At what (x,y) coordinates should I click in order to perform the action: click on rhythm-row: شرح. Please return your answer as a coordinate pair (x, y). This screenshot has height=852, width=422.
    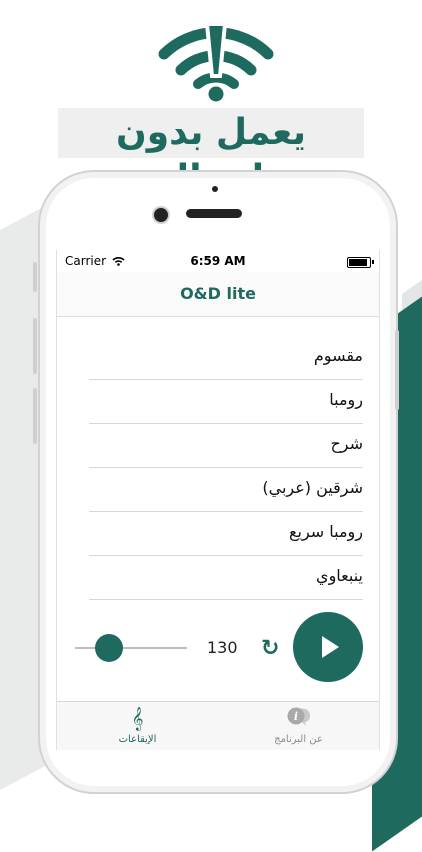
    Looking at the image, I should click on (218, 446).